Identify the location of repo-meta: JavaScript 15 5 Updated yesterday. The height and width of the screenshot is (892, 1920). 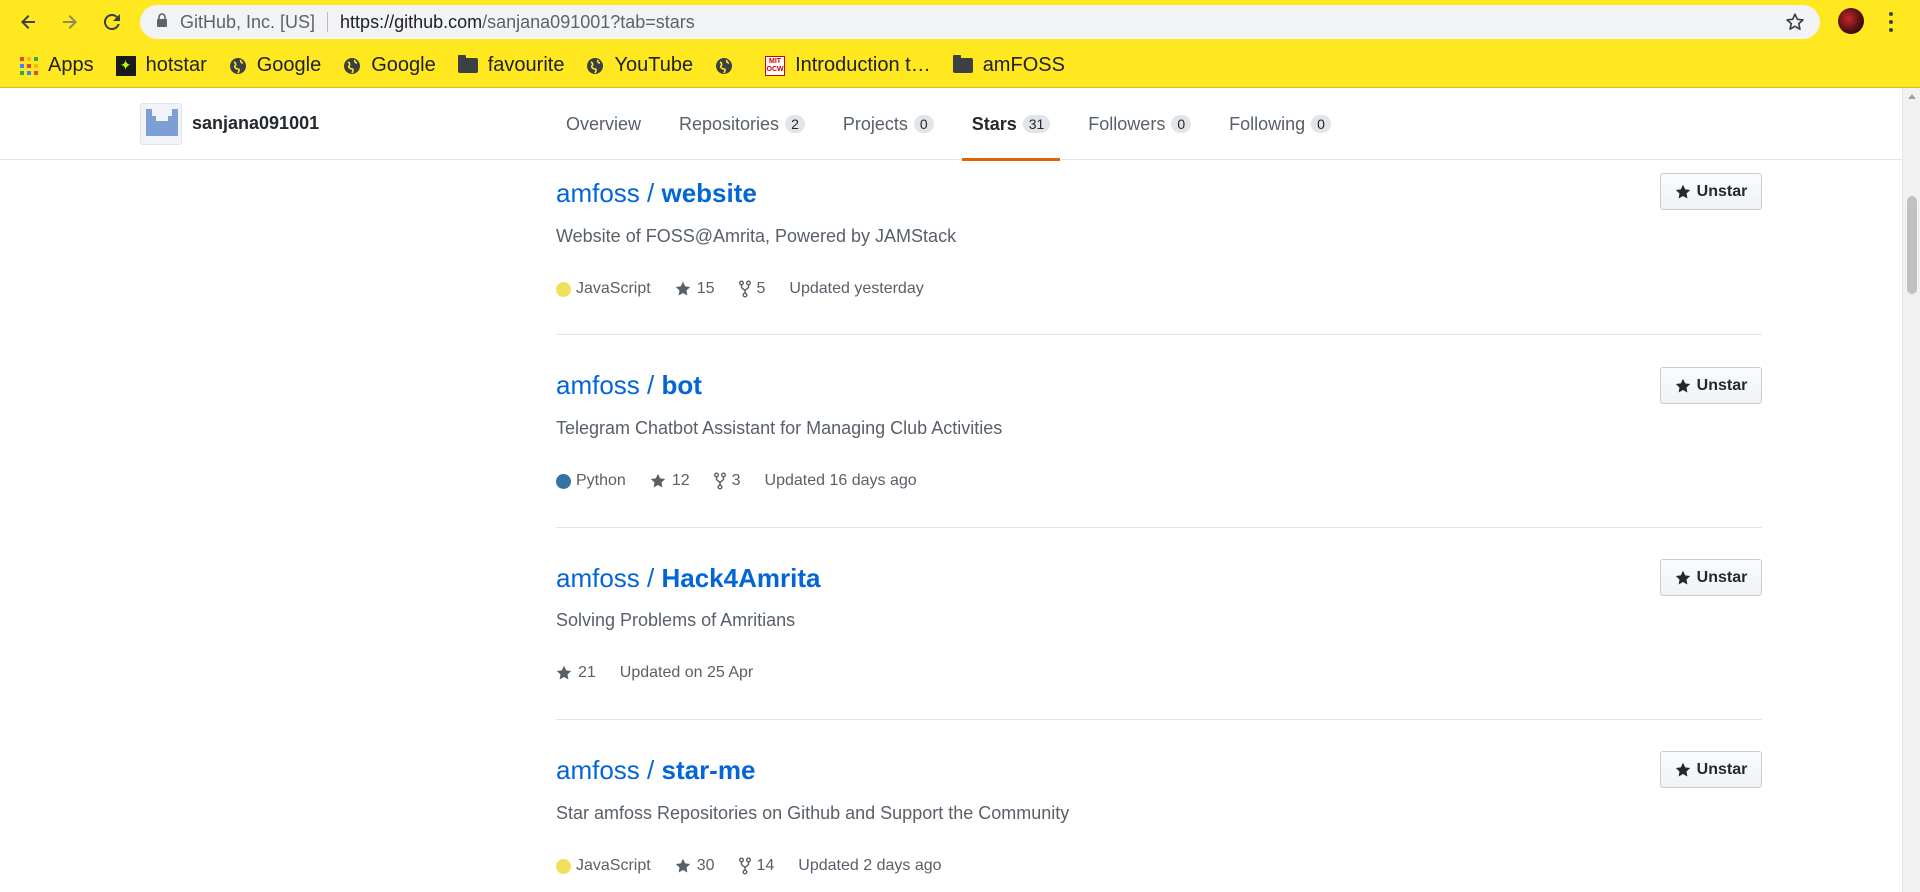
(752, 289).